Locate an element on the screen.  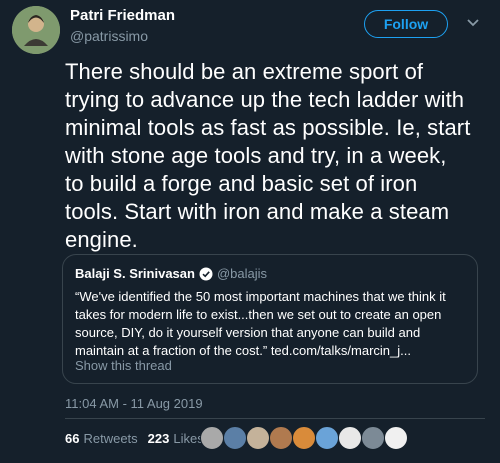
avatar-photo-icon is located at coordinates (36, 30).